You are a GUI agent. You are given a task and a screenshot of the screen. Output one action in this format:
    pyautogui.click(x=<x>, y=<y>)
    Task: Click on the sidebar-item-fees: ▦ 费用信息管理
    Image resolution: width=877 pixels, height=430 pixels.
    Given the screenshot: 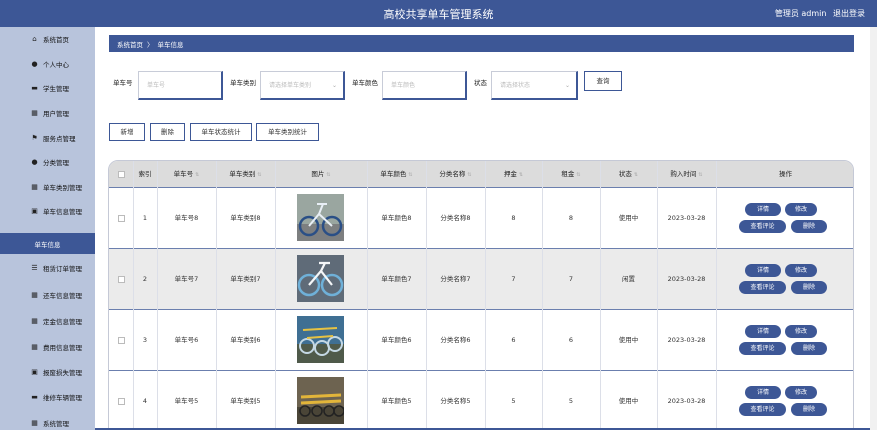 What is the action you would take?
    pyautogui.click(x=47, y=347)
    